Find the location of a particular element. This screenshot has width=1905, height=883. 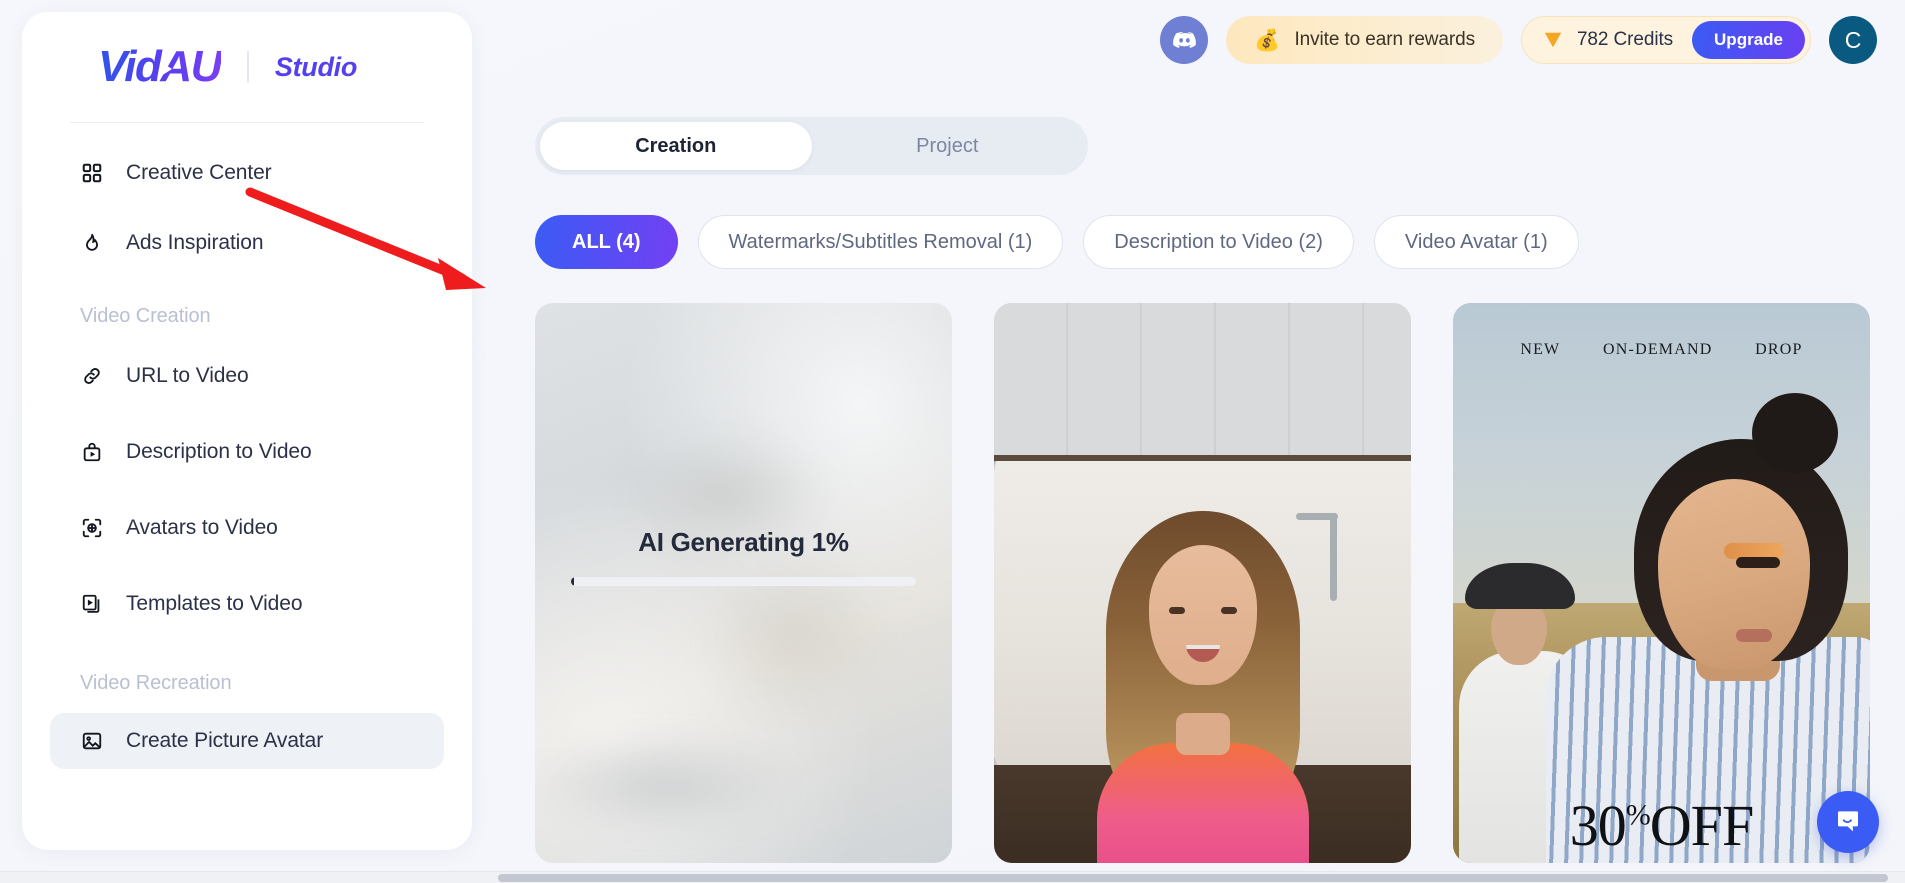

offer-overlay-text: 30%OFF is located at coordinates (1661, 826).